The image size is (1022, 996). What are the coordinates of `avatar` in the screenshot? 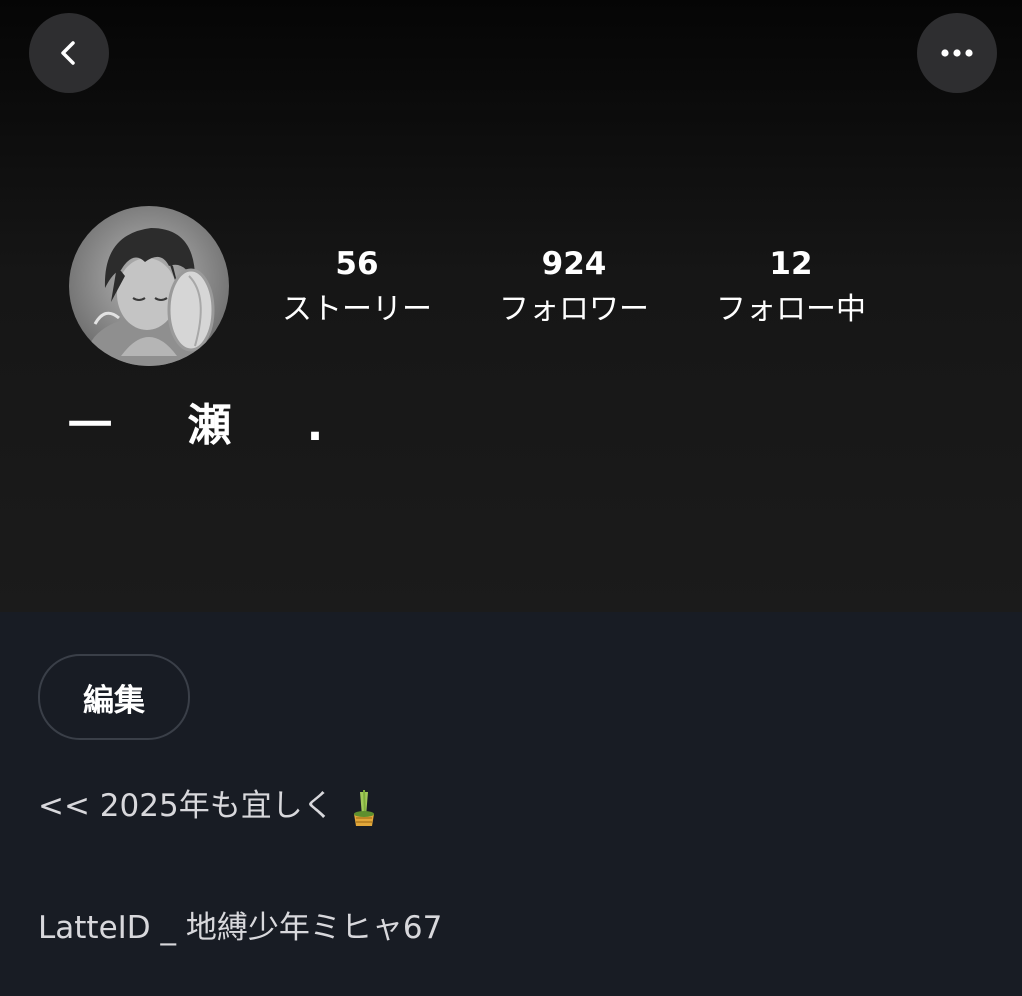 It's located at (149, 286).